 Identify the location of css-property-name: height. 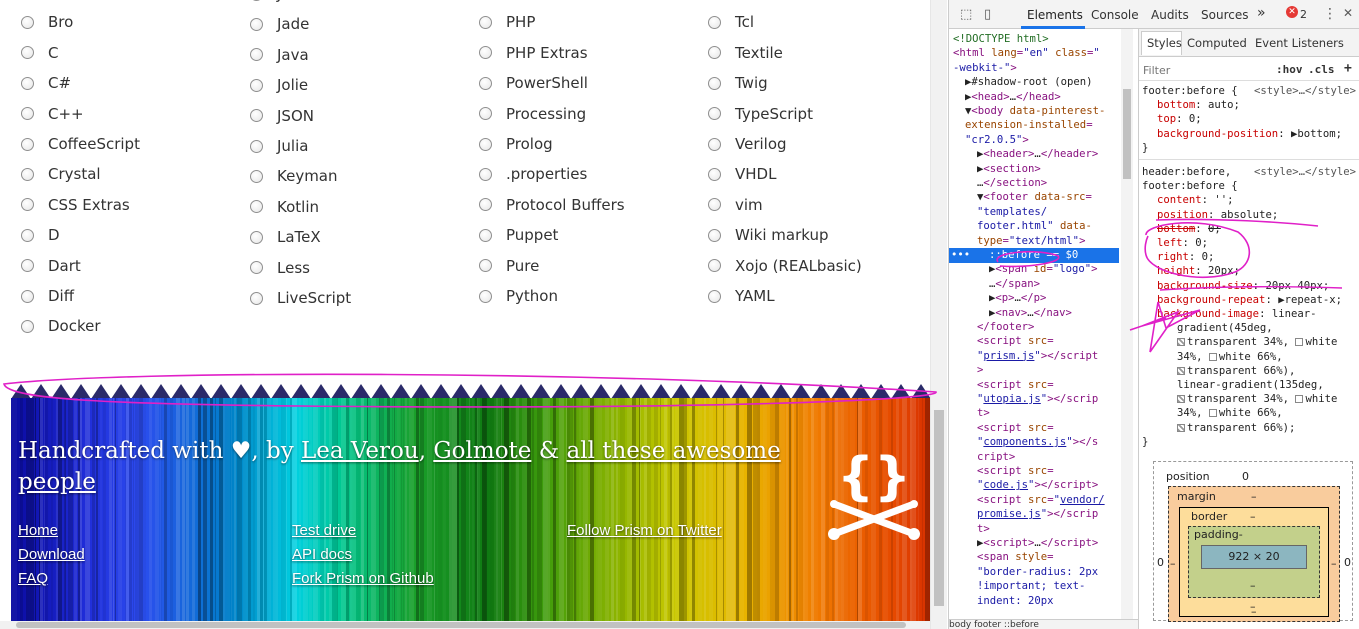
(1176, 271).